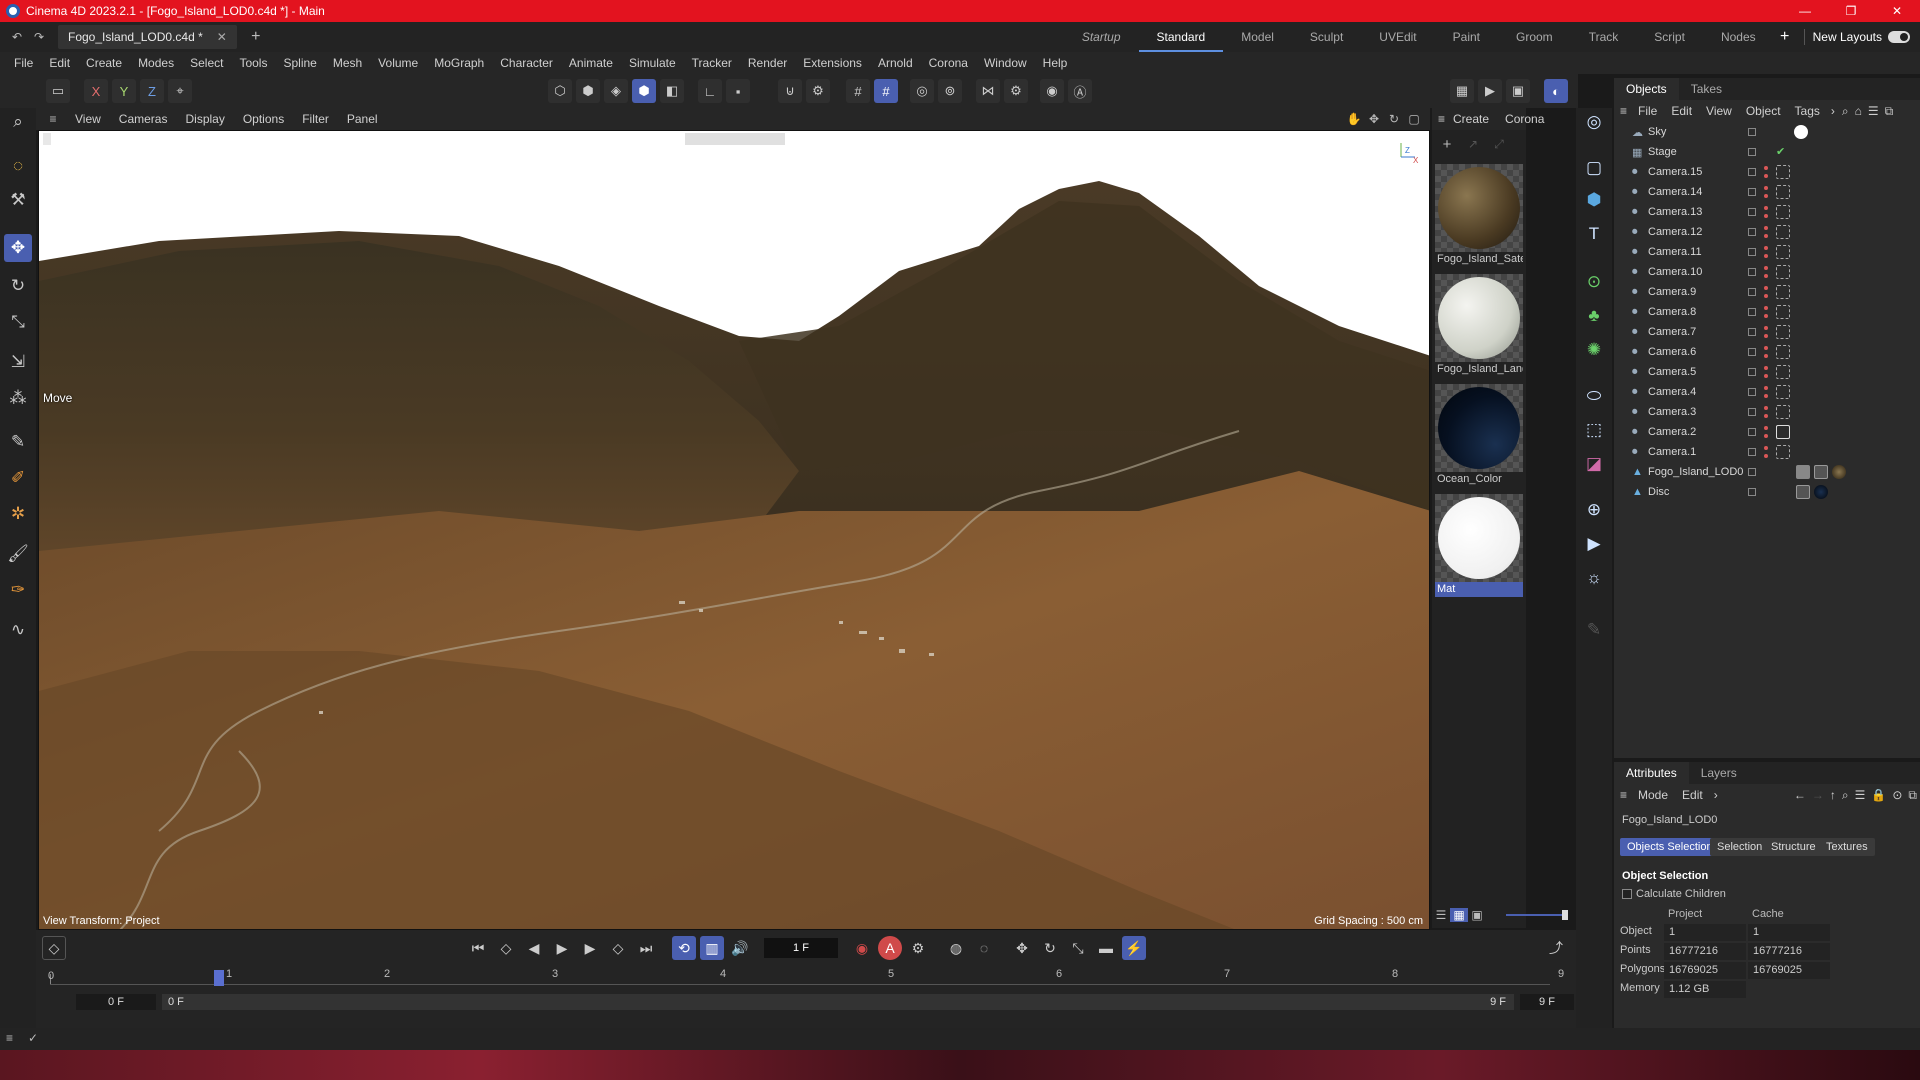 This screenshot has width=1920, height=1080. What do you see at coordinates (17, 37) in the screenshot?
I see `undo-icon: ↶` at bounding box center [17, 37].